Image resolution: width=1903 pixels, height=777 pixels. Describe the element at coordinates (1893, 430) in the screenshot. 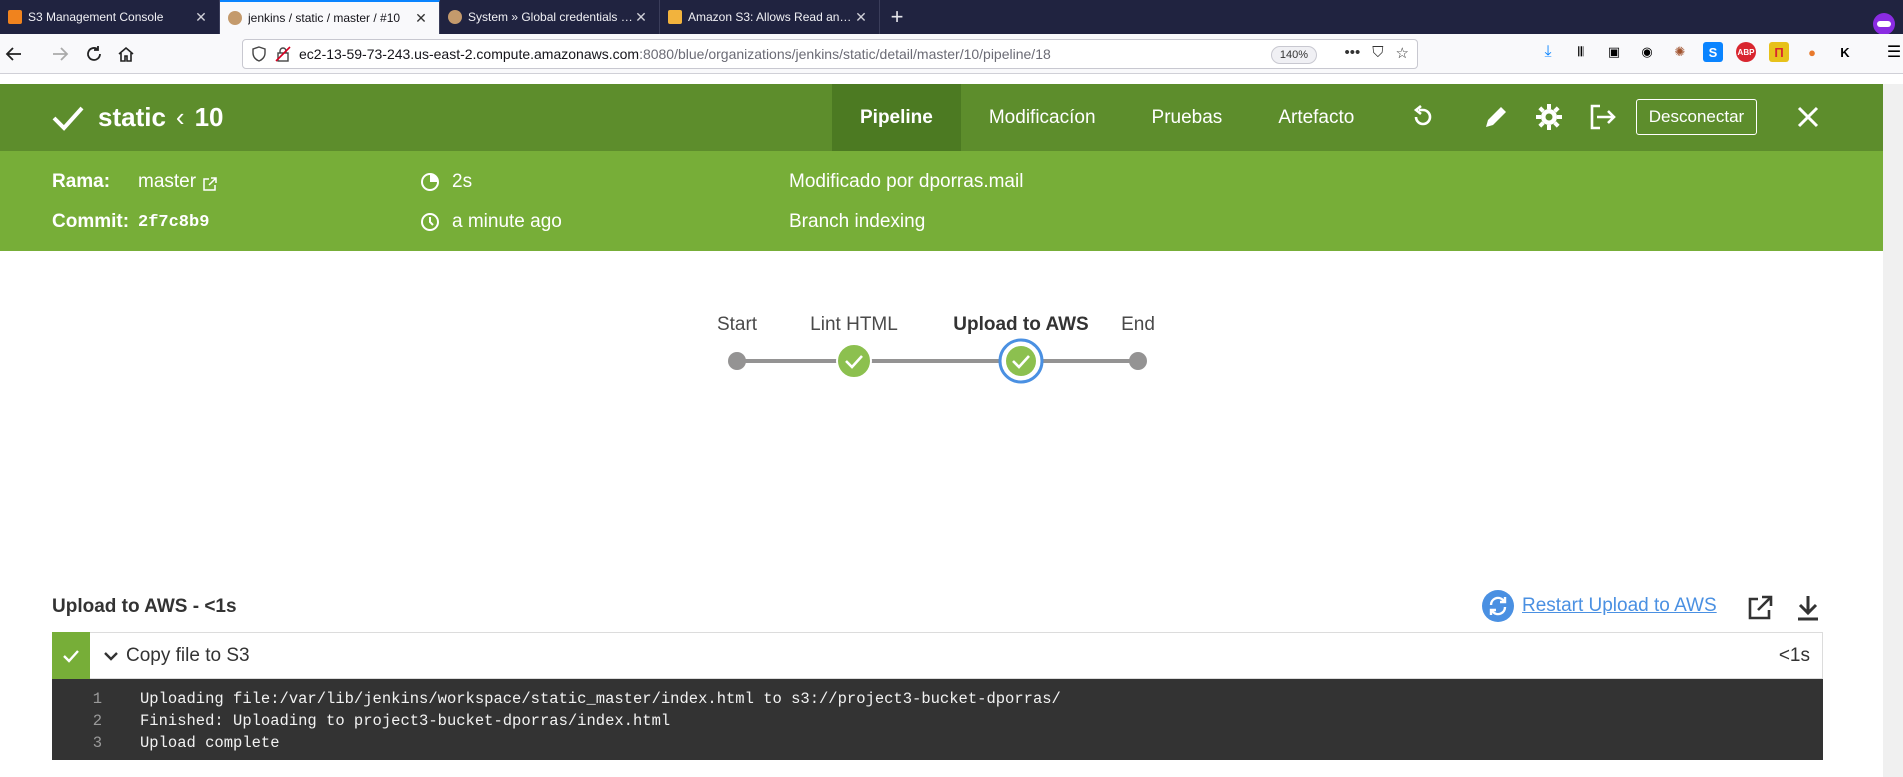

I see `page-scrollbar` at that location.